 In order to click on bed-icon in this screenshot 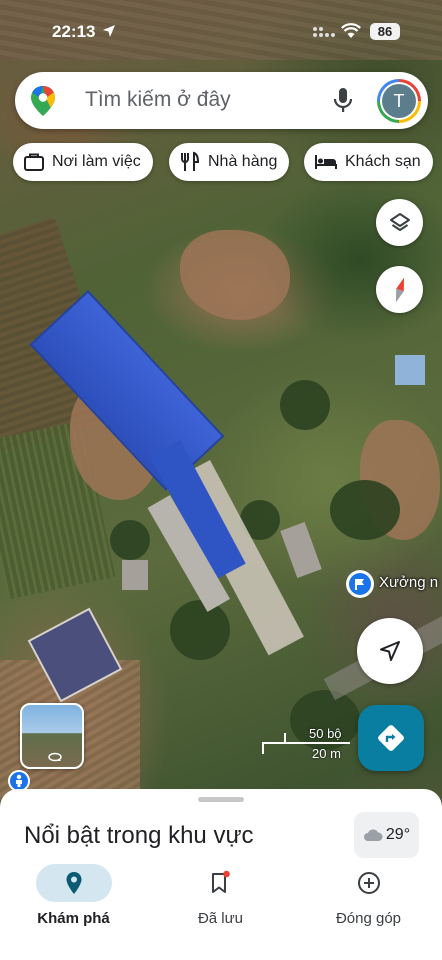, I will do `click(326, 162)`.